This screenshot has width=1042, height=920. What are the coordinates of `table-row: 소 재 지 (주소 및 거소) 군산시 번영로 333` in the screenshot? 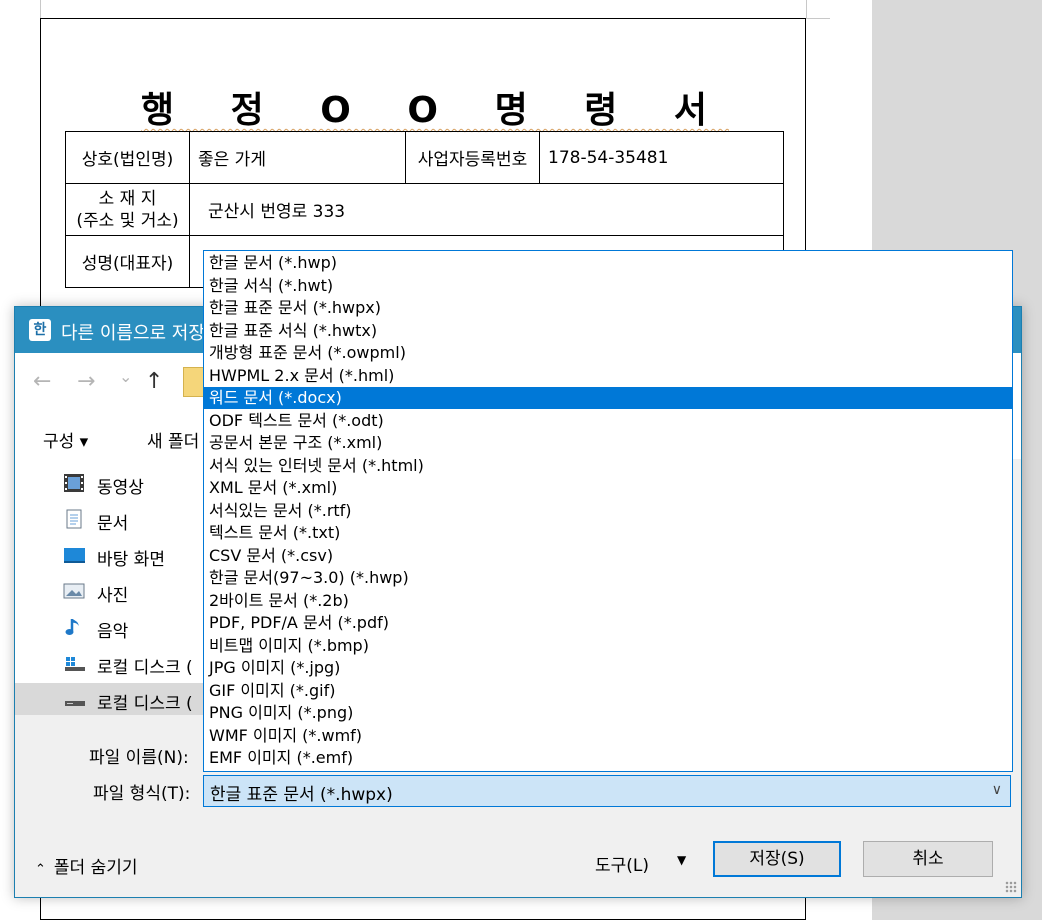 It's located at (424, 209).